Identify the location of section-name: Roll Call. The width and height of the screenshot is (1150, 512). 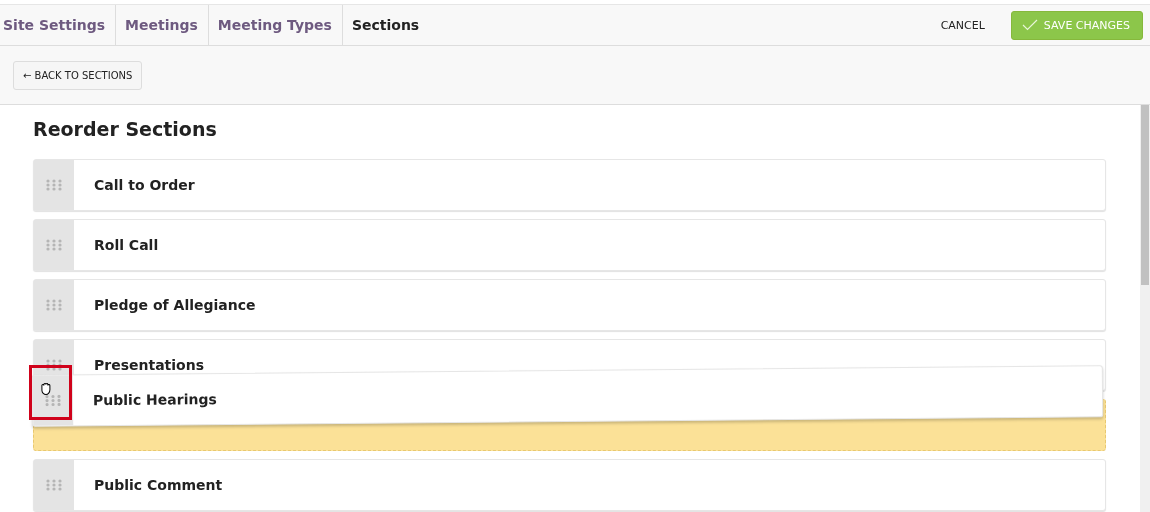
(126, 245).